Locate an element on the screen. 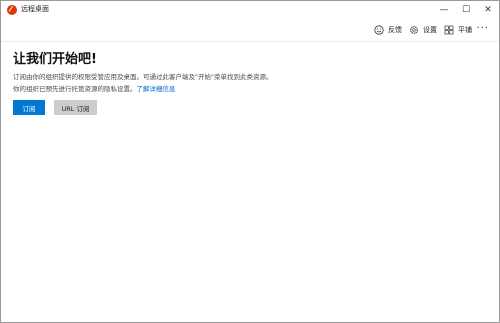  feedback-button: 反馈 is located at coordinates (388, 30).